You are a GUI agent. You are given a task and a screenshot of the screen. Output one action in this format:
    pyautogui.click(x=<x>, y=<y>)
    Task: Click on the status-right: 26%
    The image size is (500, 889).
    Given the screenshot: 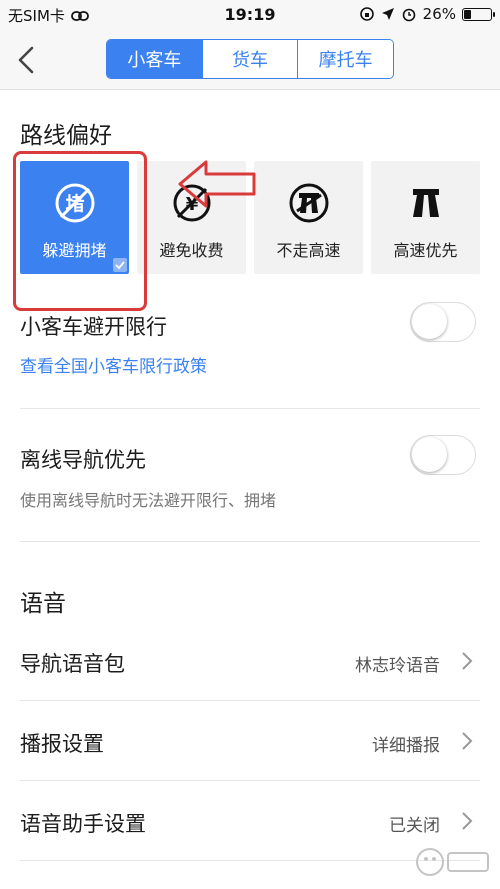 What is the action you would take?
    pyautogui.click(x=427, y=14)
    